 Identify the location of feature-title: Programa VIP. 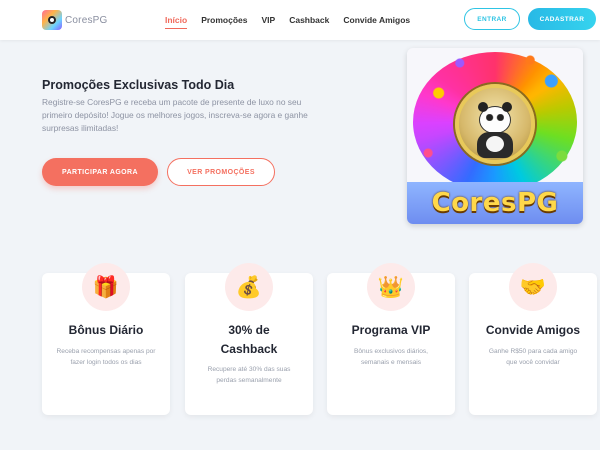
(391, 330).